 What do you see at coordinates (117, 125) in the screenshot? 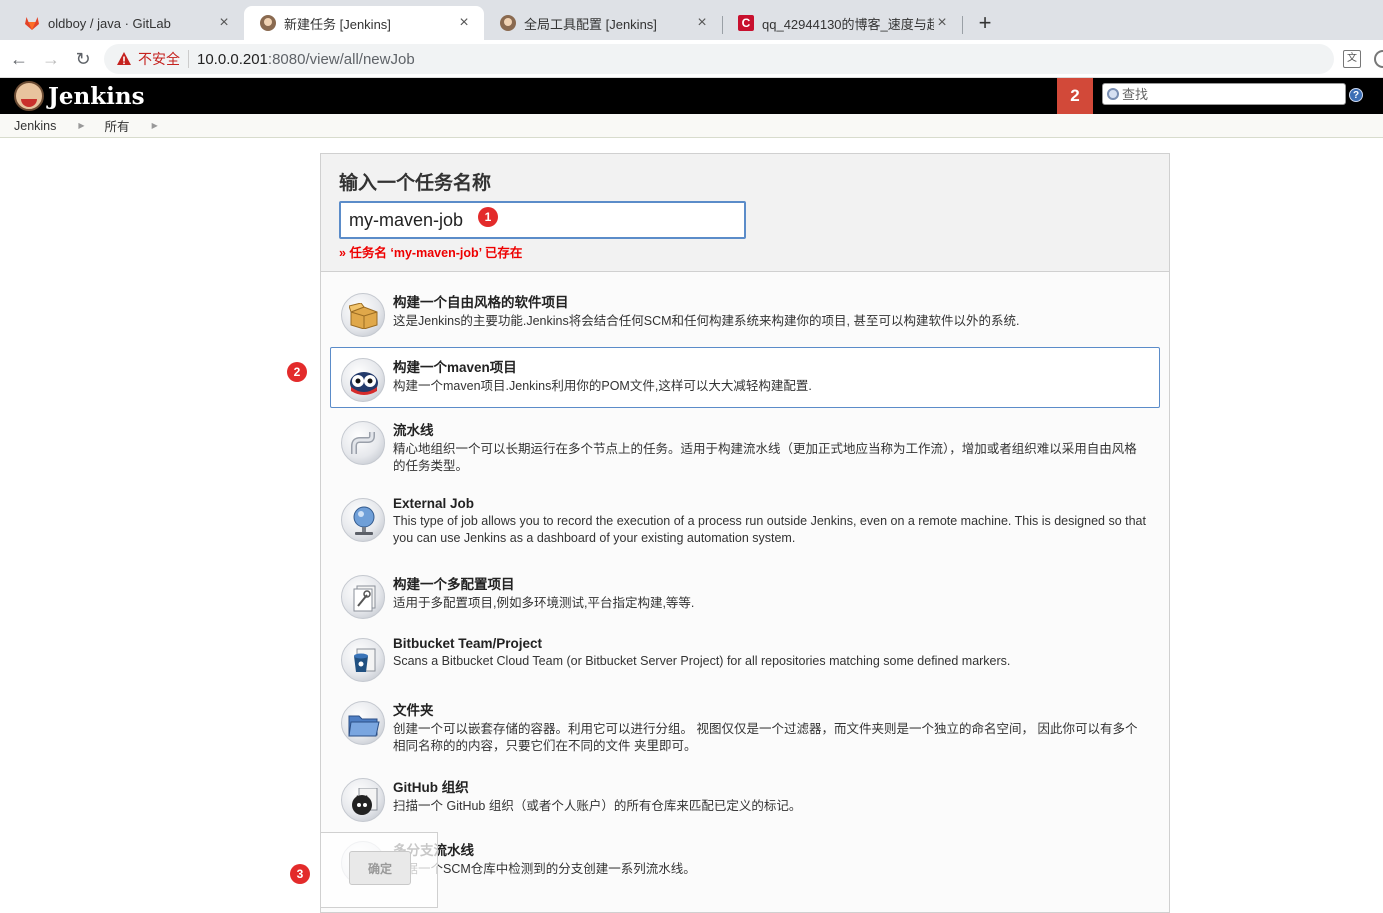
I see `breadcrumb-all: 所有` at bounding box center [117, 125].